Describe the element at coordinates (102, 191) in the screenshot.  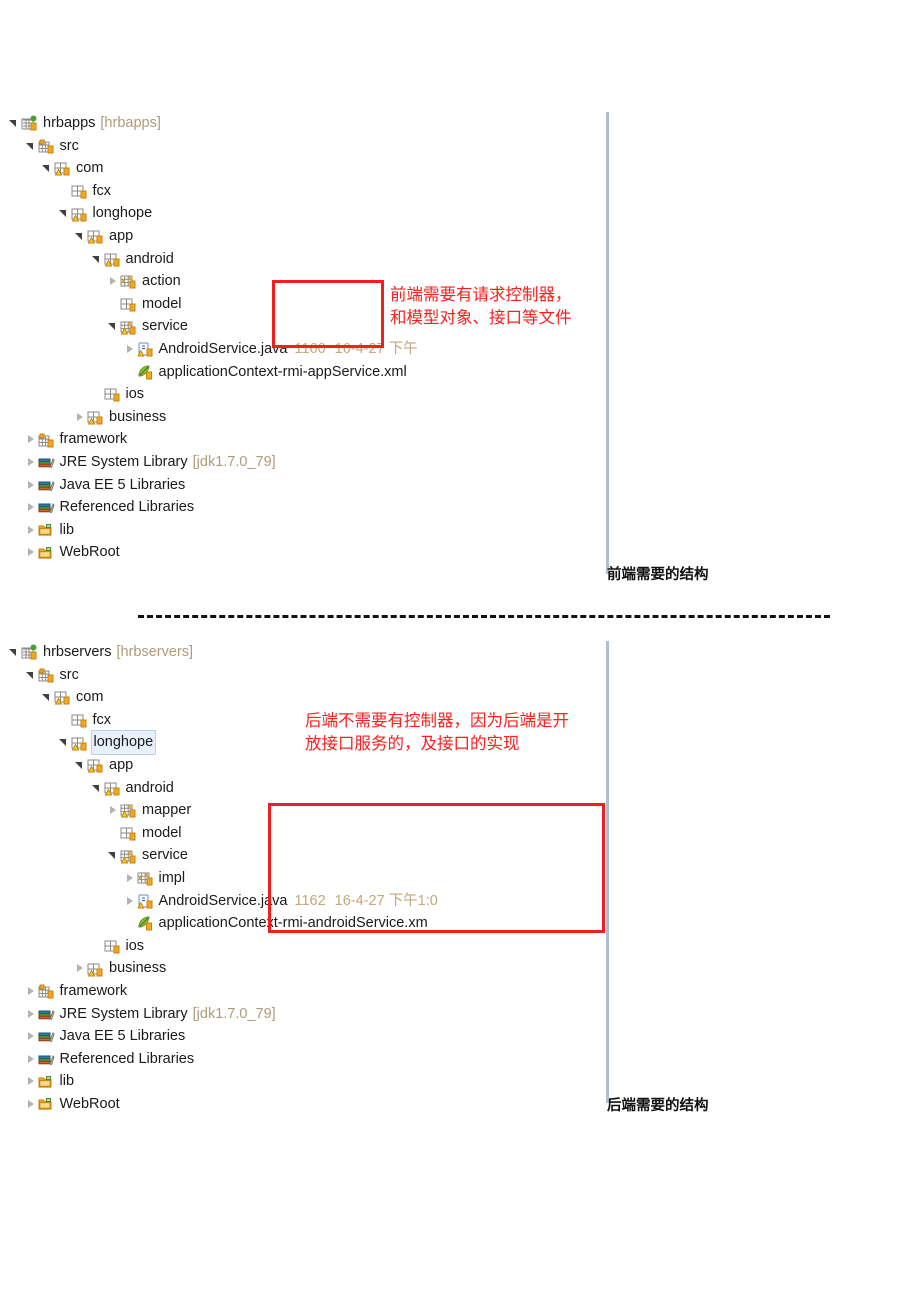
I see `tree-label-wrap: fcx` at that location.